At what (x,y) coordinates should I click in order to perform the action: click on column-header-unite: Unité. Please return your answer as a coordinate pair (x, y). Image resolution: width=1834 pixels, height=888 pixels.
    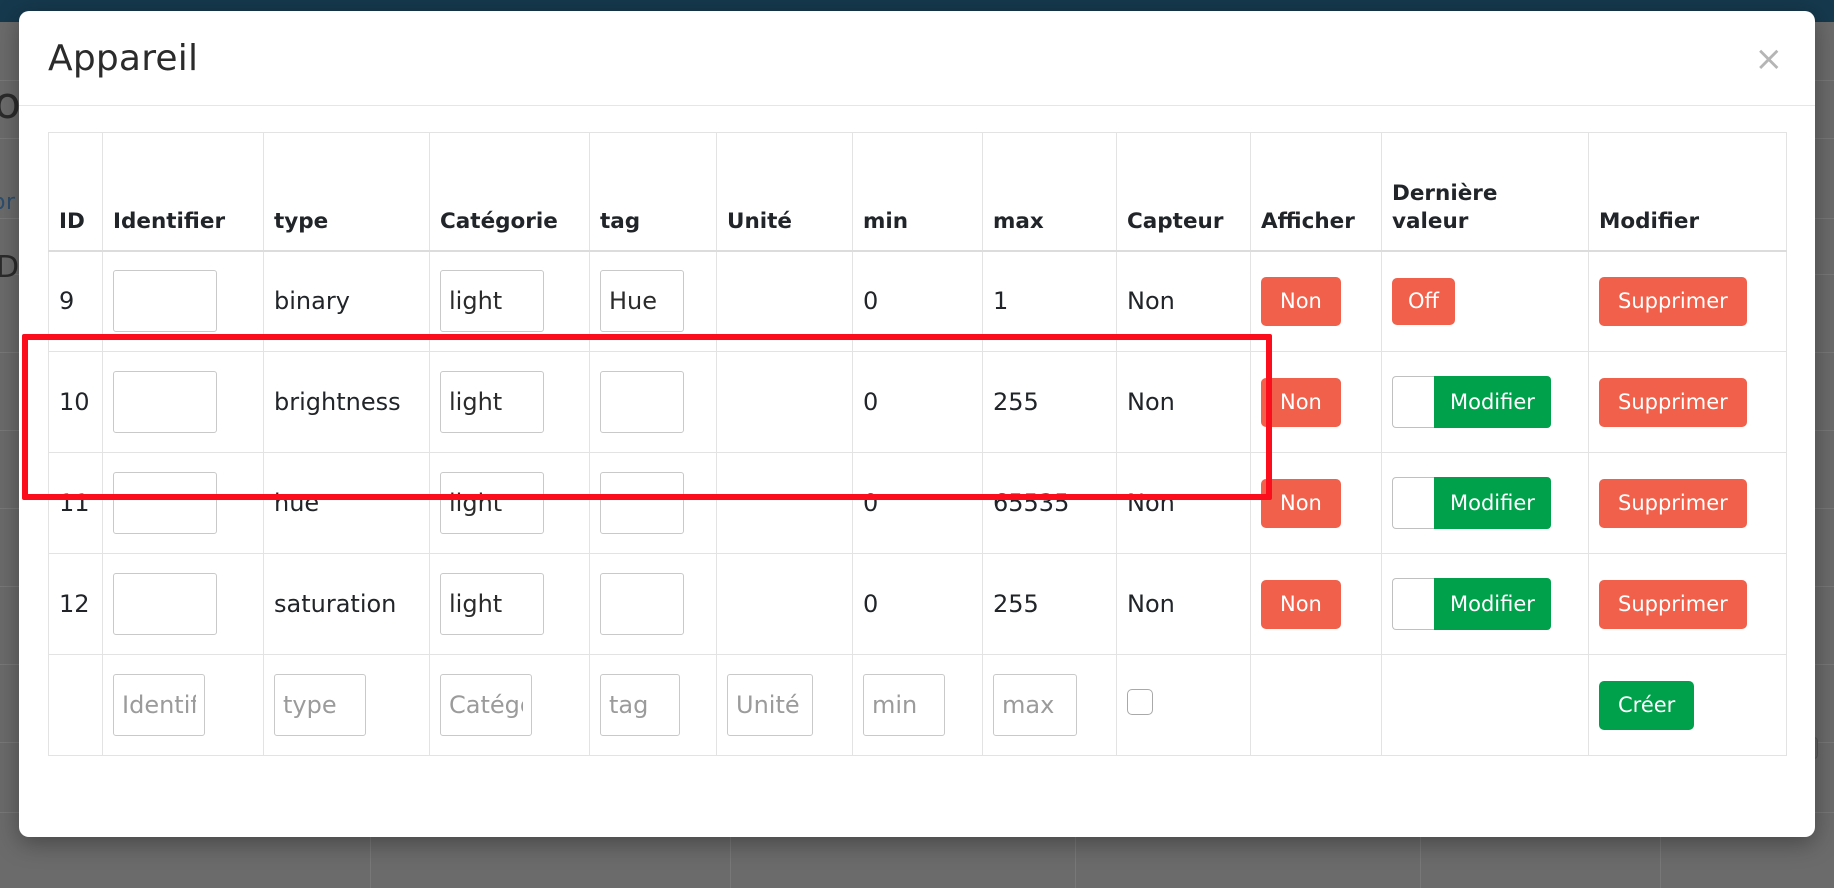
    Looking at the image, I should click on (784, 192).